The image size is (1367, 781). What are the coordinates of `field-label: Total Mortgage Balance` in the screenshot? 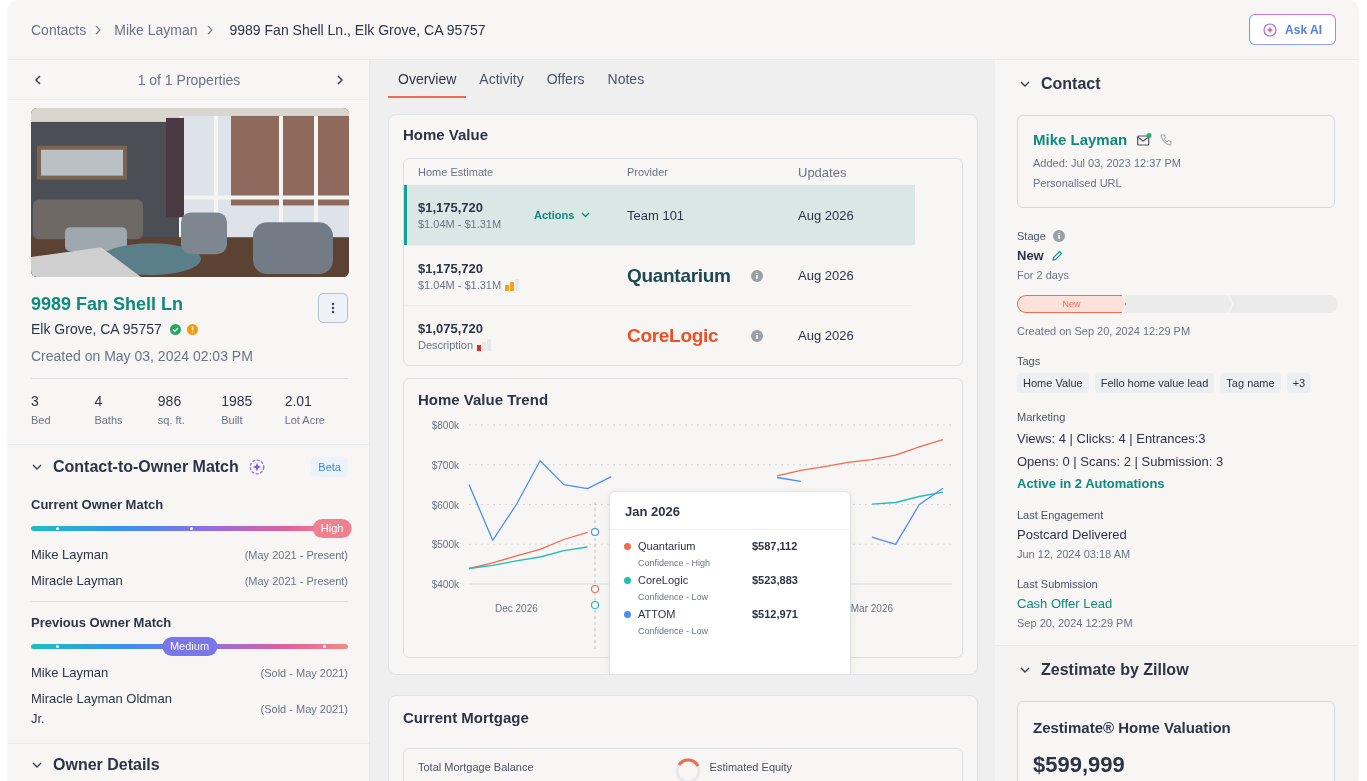 It's located at (476, 767).